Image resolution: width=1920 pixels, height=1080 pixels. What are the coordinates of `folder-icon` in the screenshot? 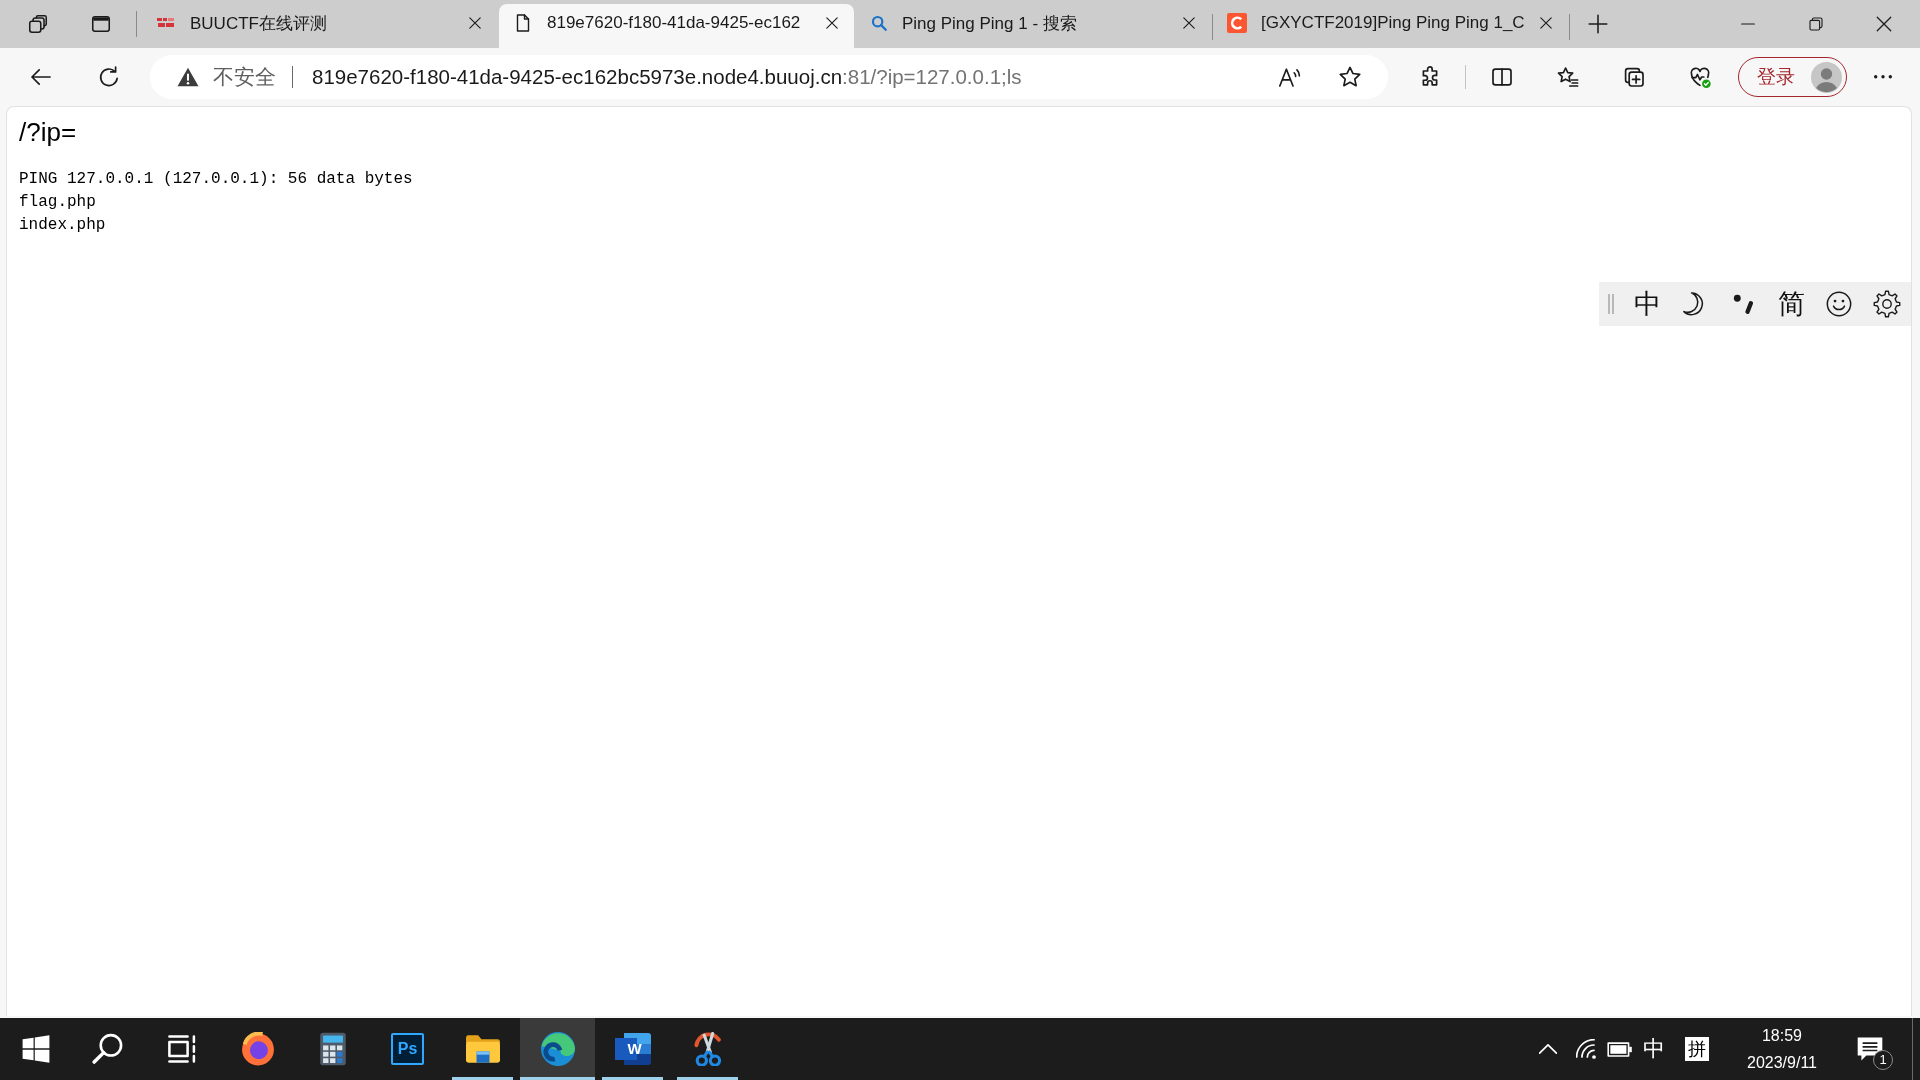 It's located at (482, 1049).